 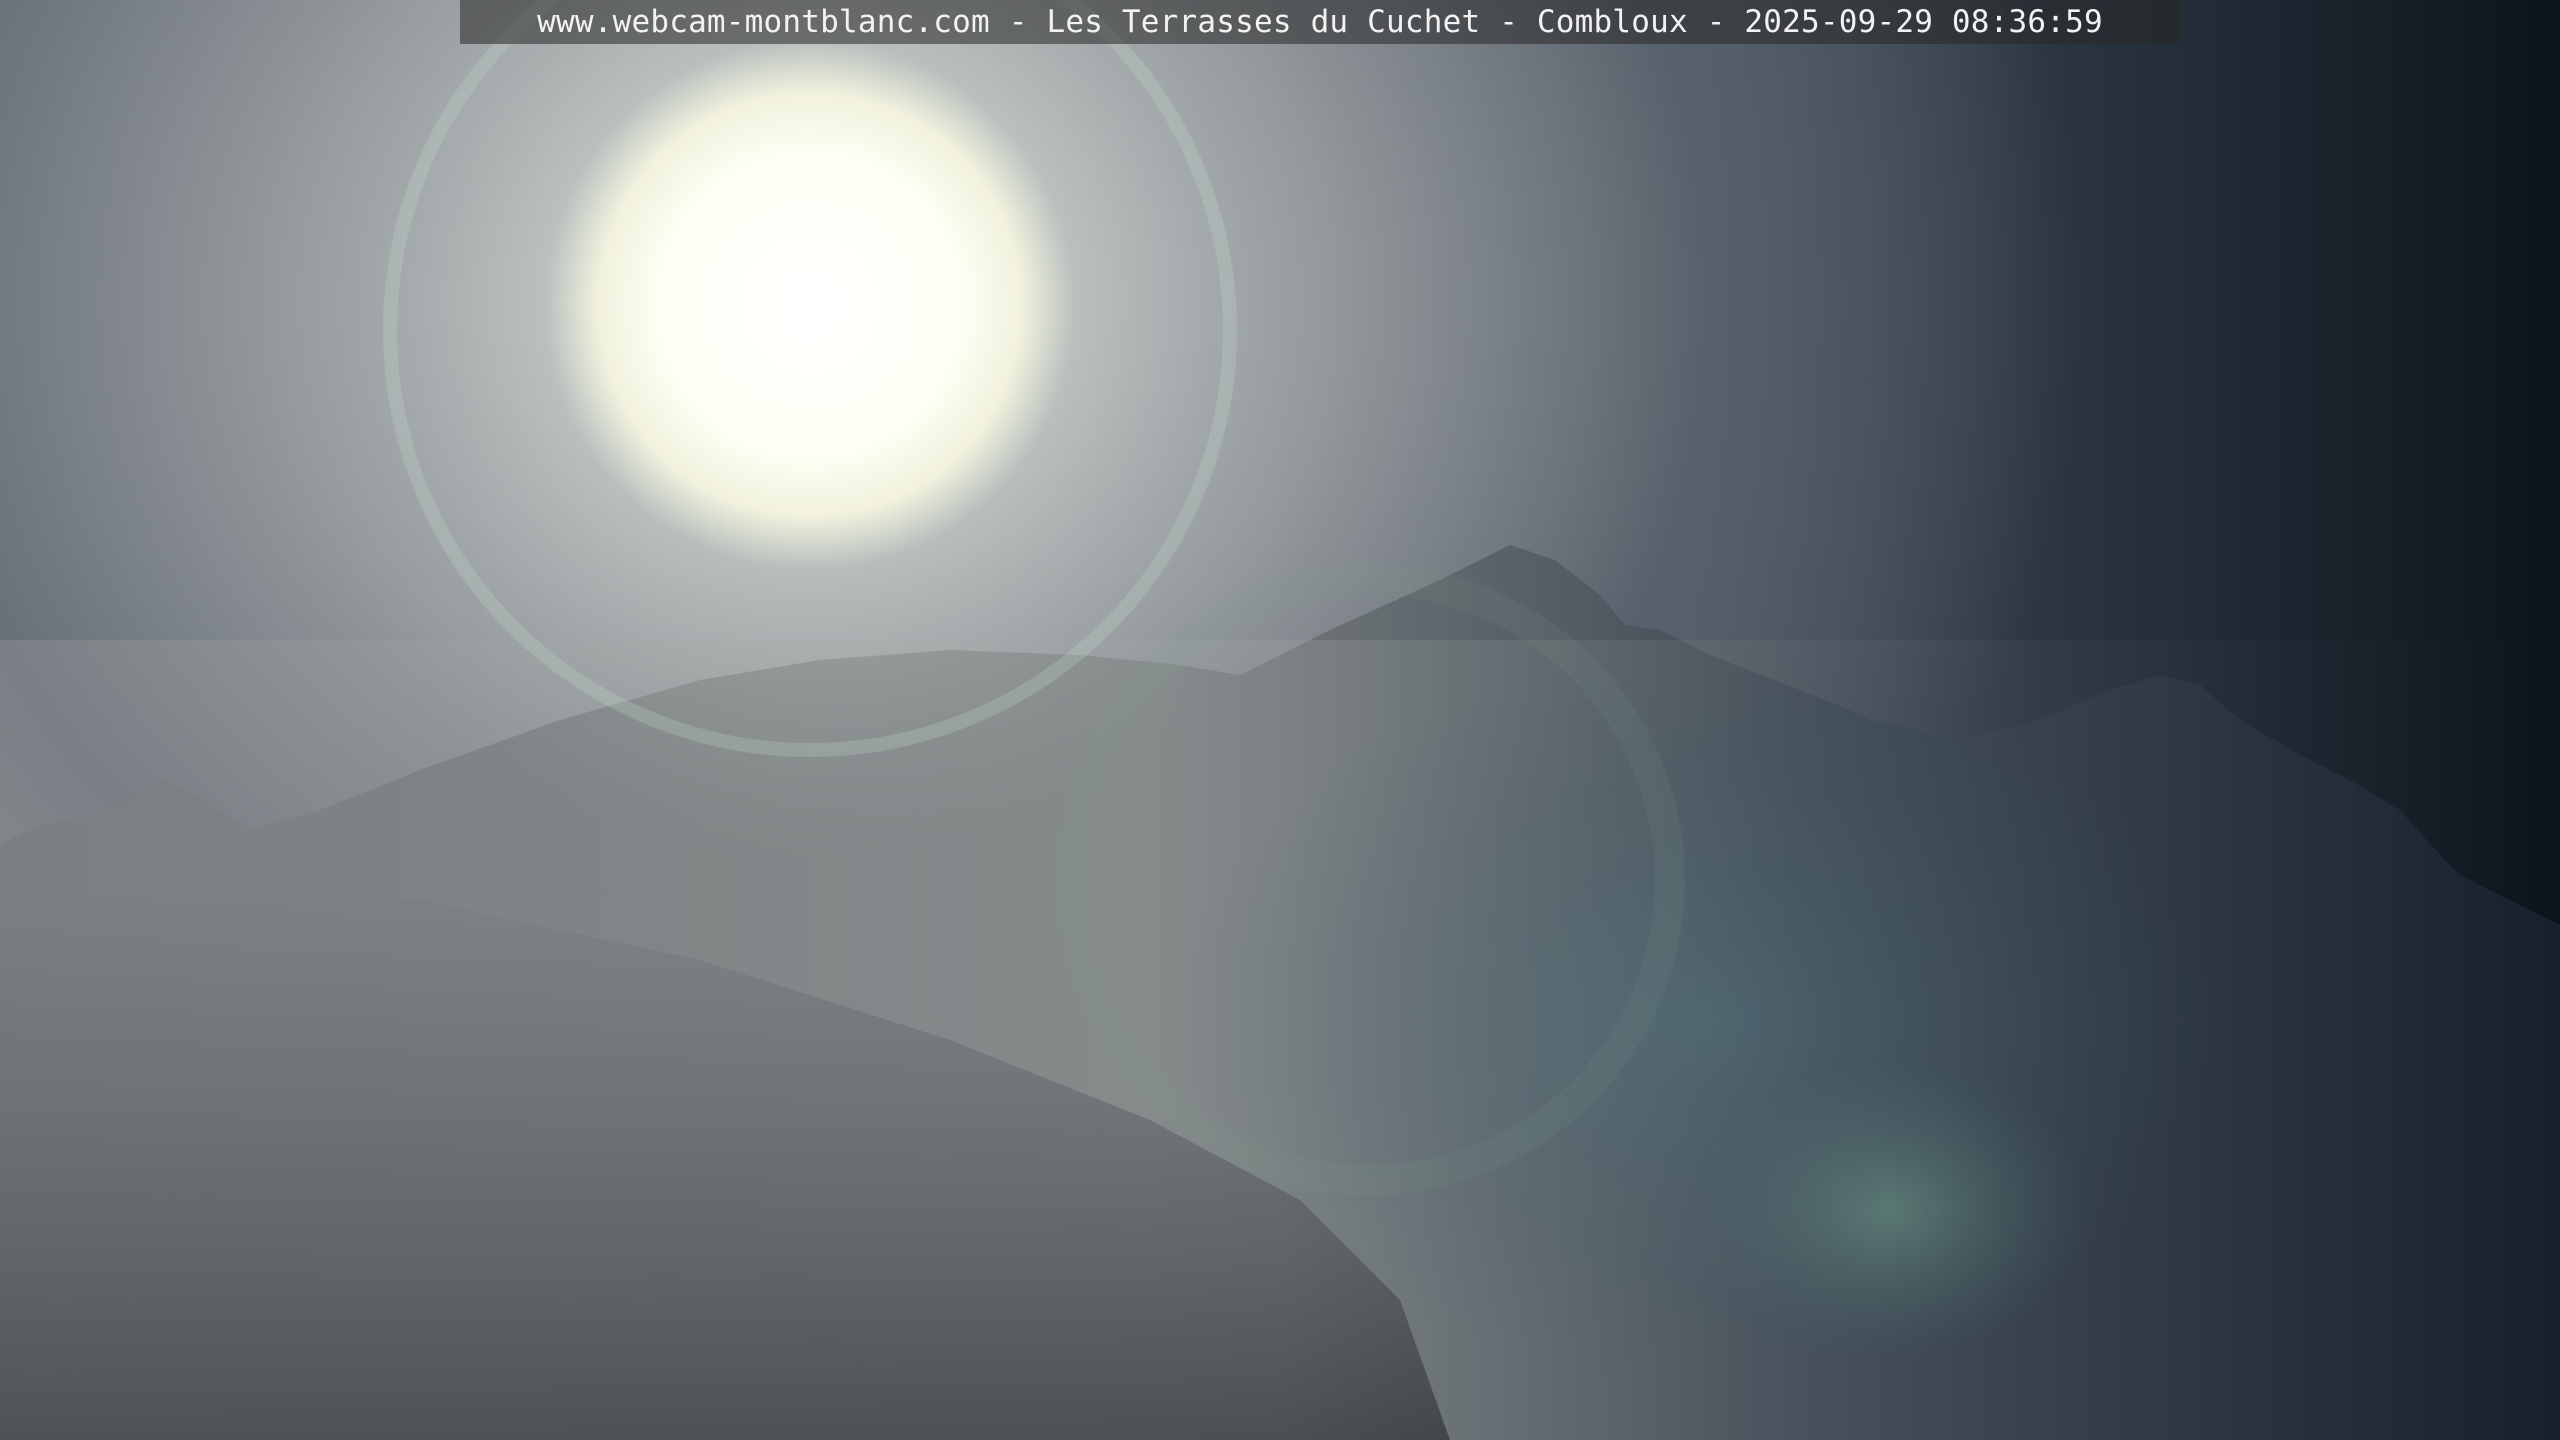 What do you see at coordinates (810, 305) in the screenshot?
I see `sun` at bounding box center [810, 305].